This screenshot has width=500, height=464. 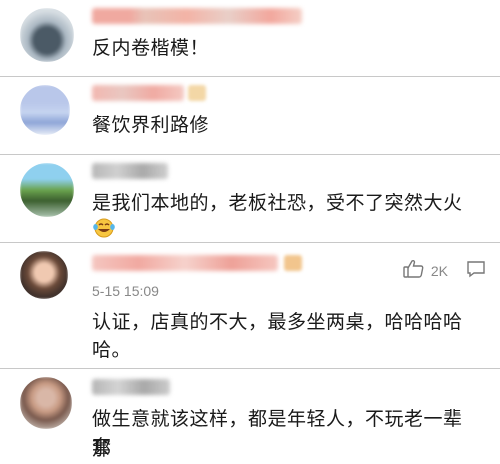 I want to click on like-count: 2K, so click(x=439, y=270).